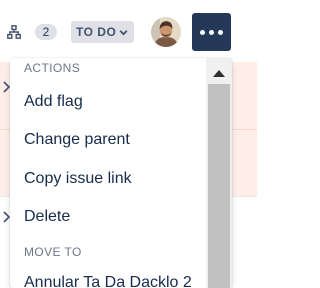 The height and width of the screenshot is (288, 320). I want to click on more-actions-button, so click(211, 32).